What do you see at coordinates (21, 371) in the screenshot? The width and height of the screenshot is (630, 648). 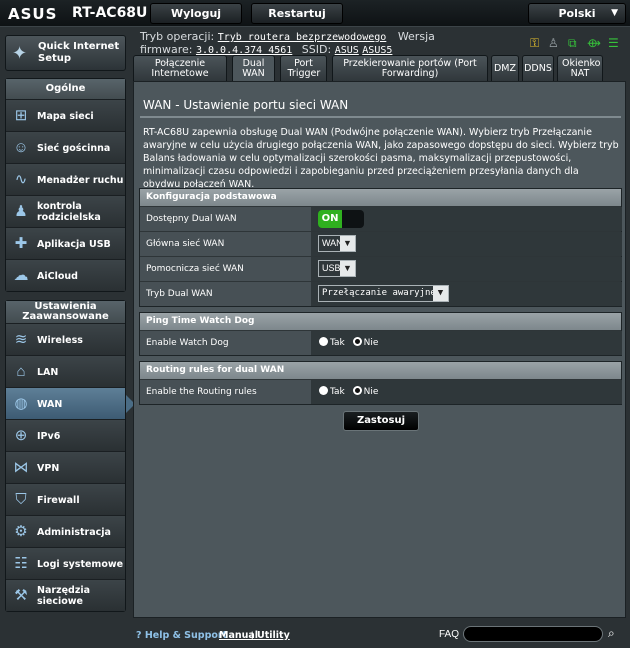 I see `lan-icon: ⌂` at bounding box center [21, 371].